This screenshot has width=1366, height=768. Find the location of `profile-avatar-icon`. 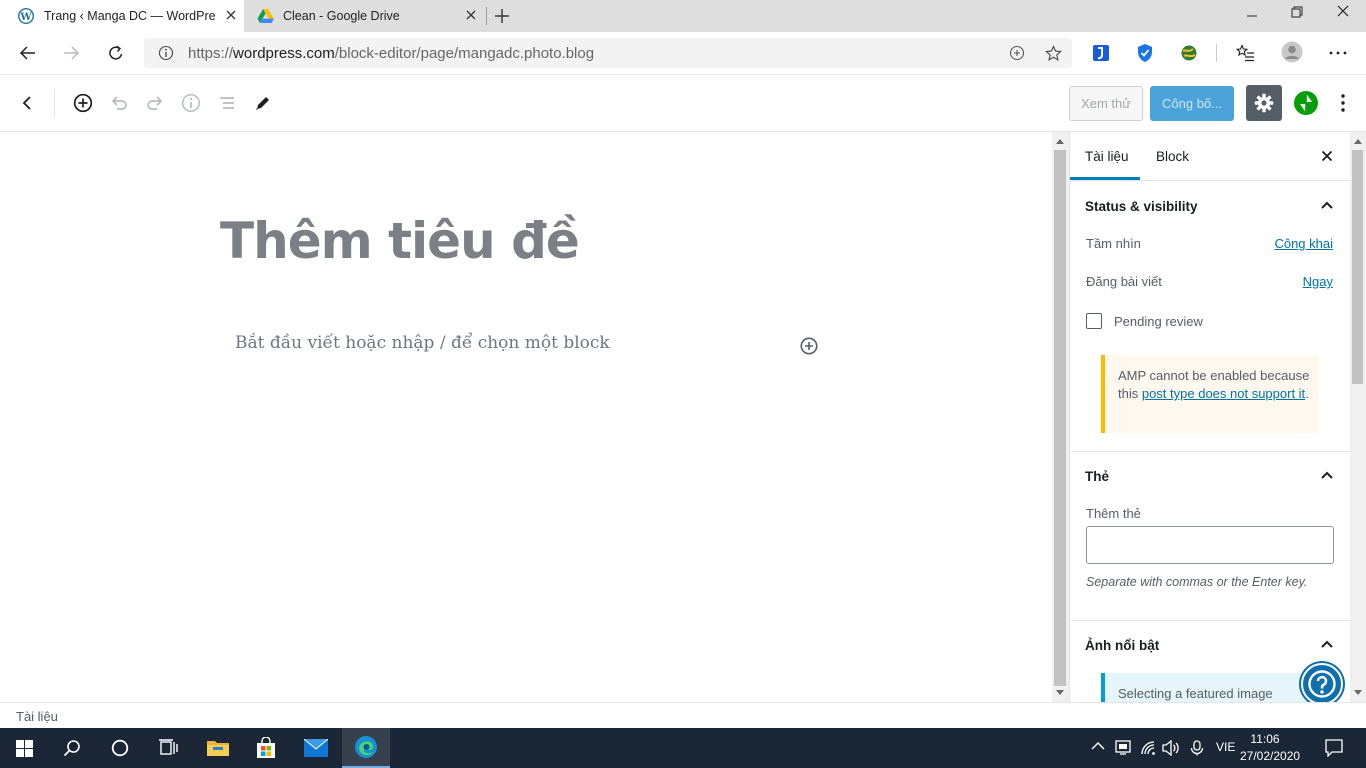

profile-avatar-icon is located at coordinates (1292, 52).